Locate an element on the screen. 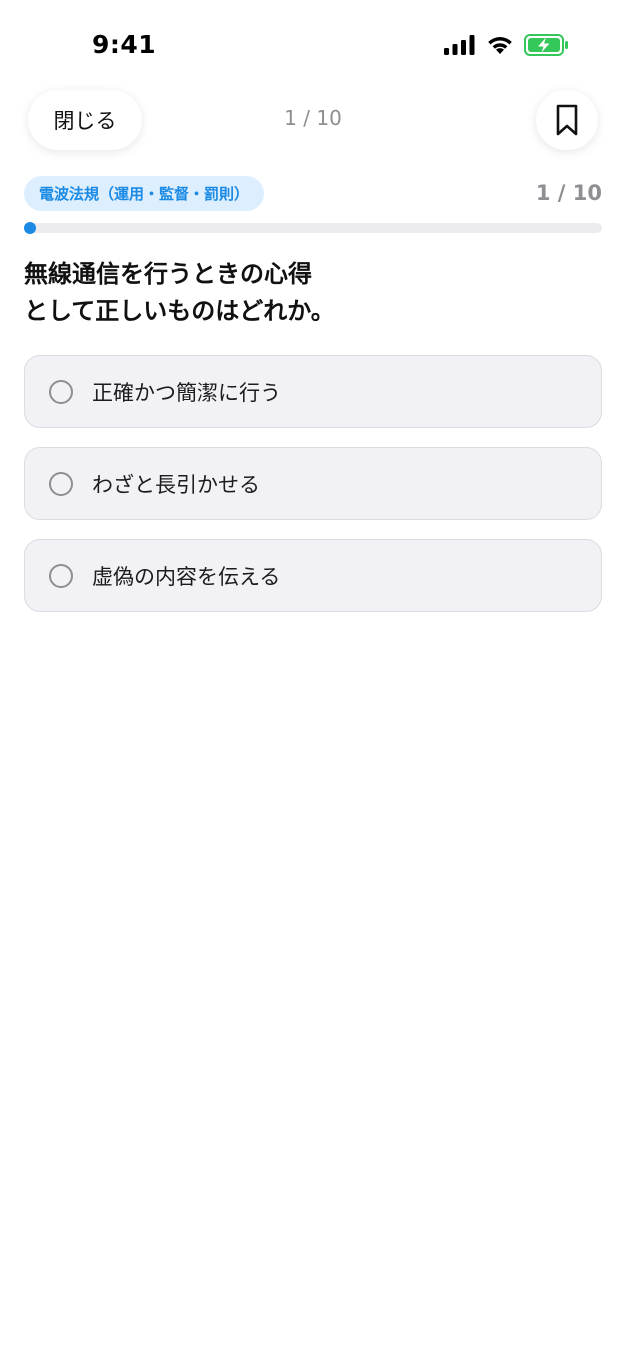 The width and height of the screenshot is (626, 1360). progress-bar is located at coordinates (313, 228).